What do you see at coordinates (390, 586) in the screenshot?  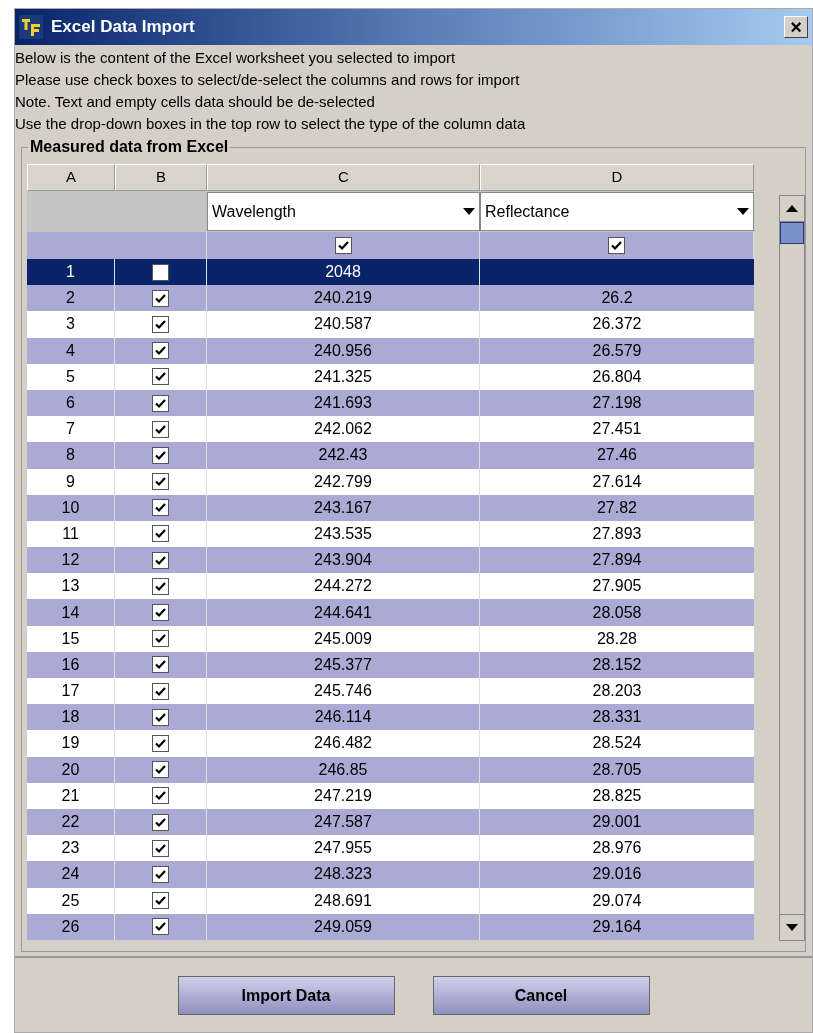 I see `table-row: 13 244.272 27.905` at bounding box center [390, 586].